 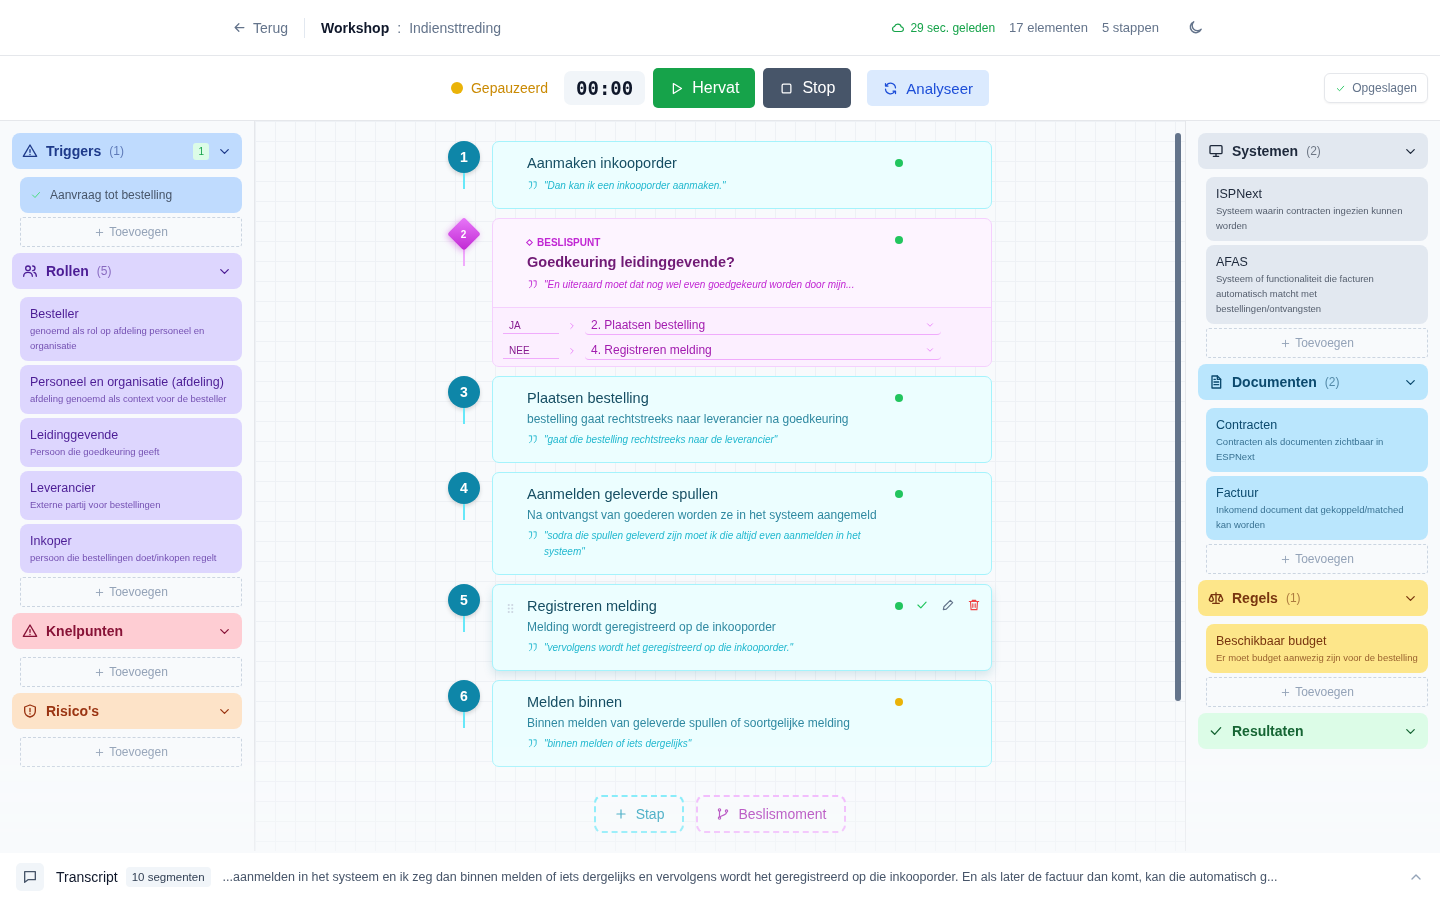 I want to click on saved-time: 29 sec. geleden, so click(x=953, y=27).